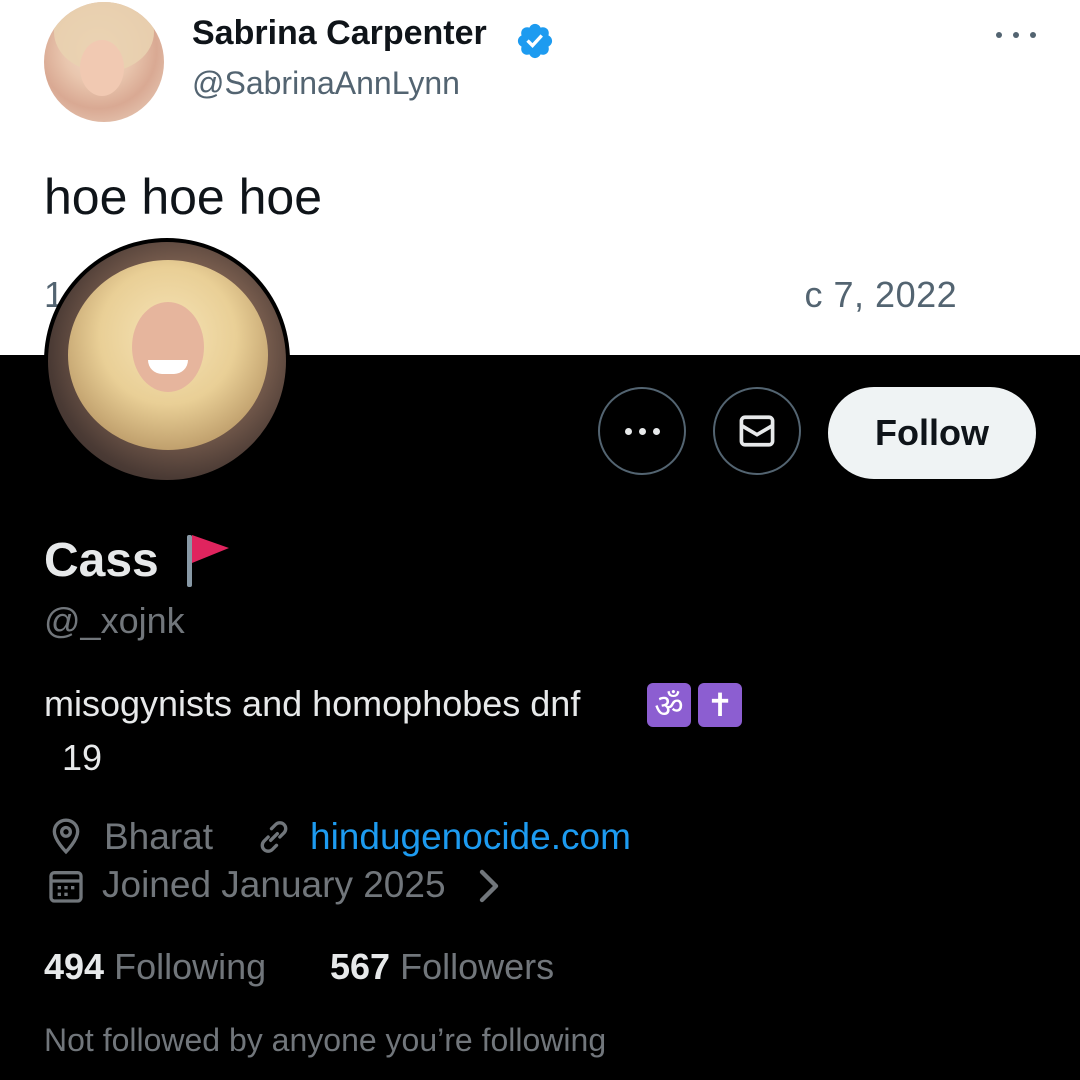 The width and height of the screenshot is (1080, 1080). I want to click on tweet-author-avatar, so click(104, 62).